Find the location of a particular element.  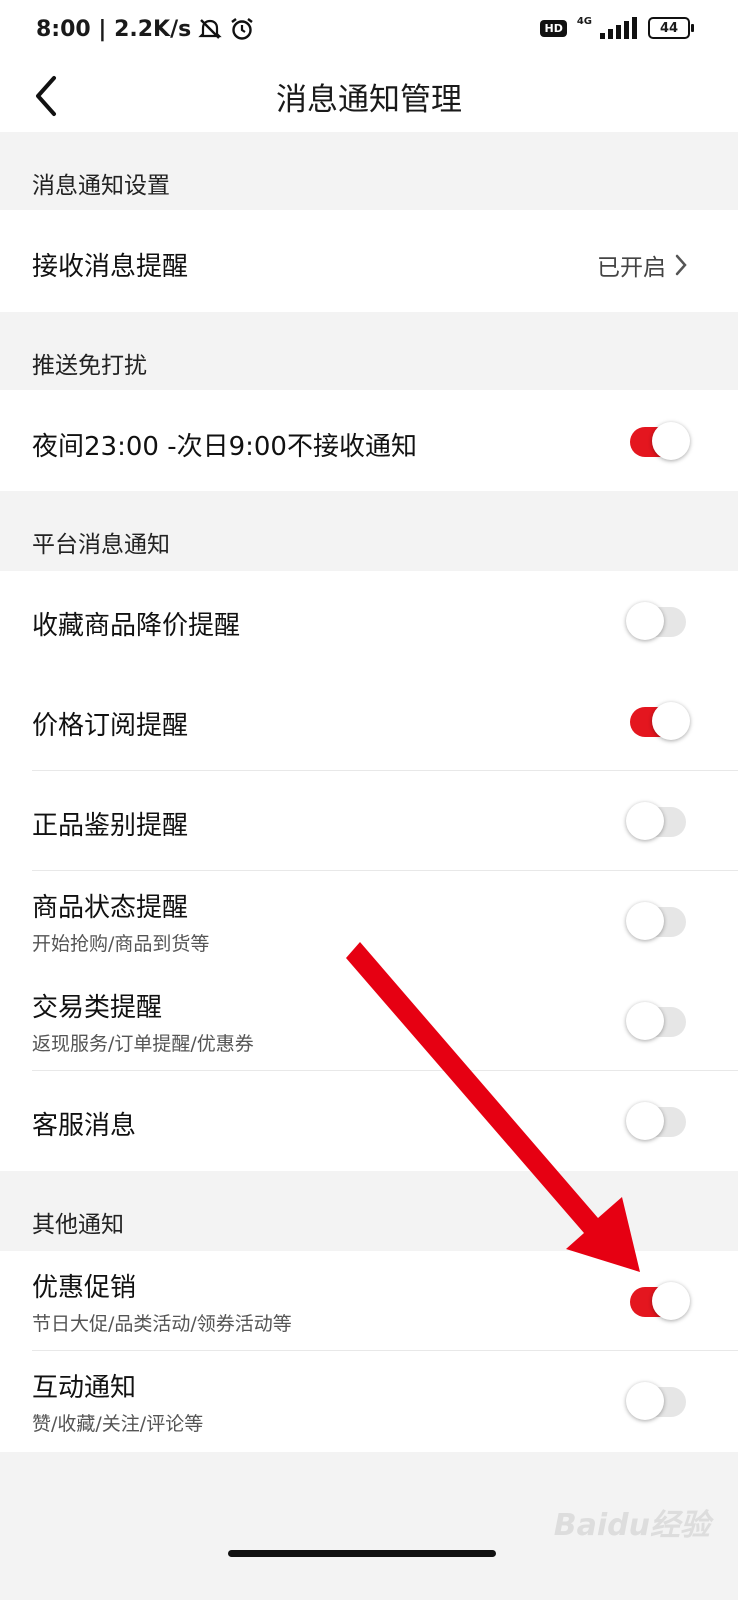

status-left: 8:00 | 2.2K/s is located at coordinates (145, 29).